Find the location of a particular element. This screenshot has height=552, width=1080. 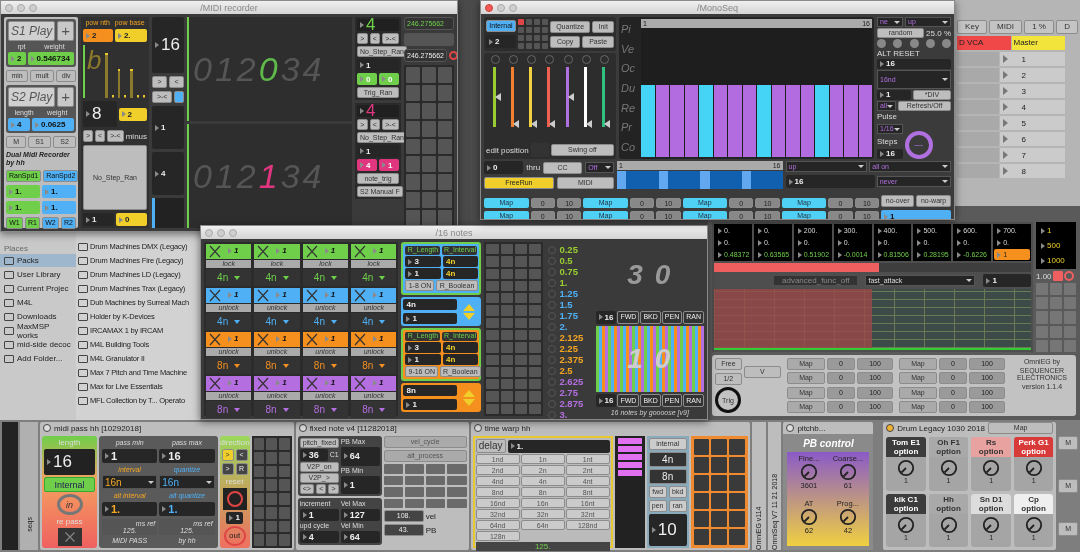

record-icon is located at coordinates (1068, 276).